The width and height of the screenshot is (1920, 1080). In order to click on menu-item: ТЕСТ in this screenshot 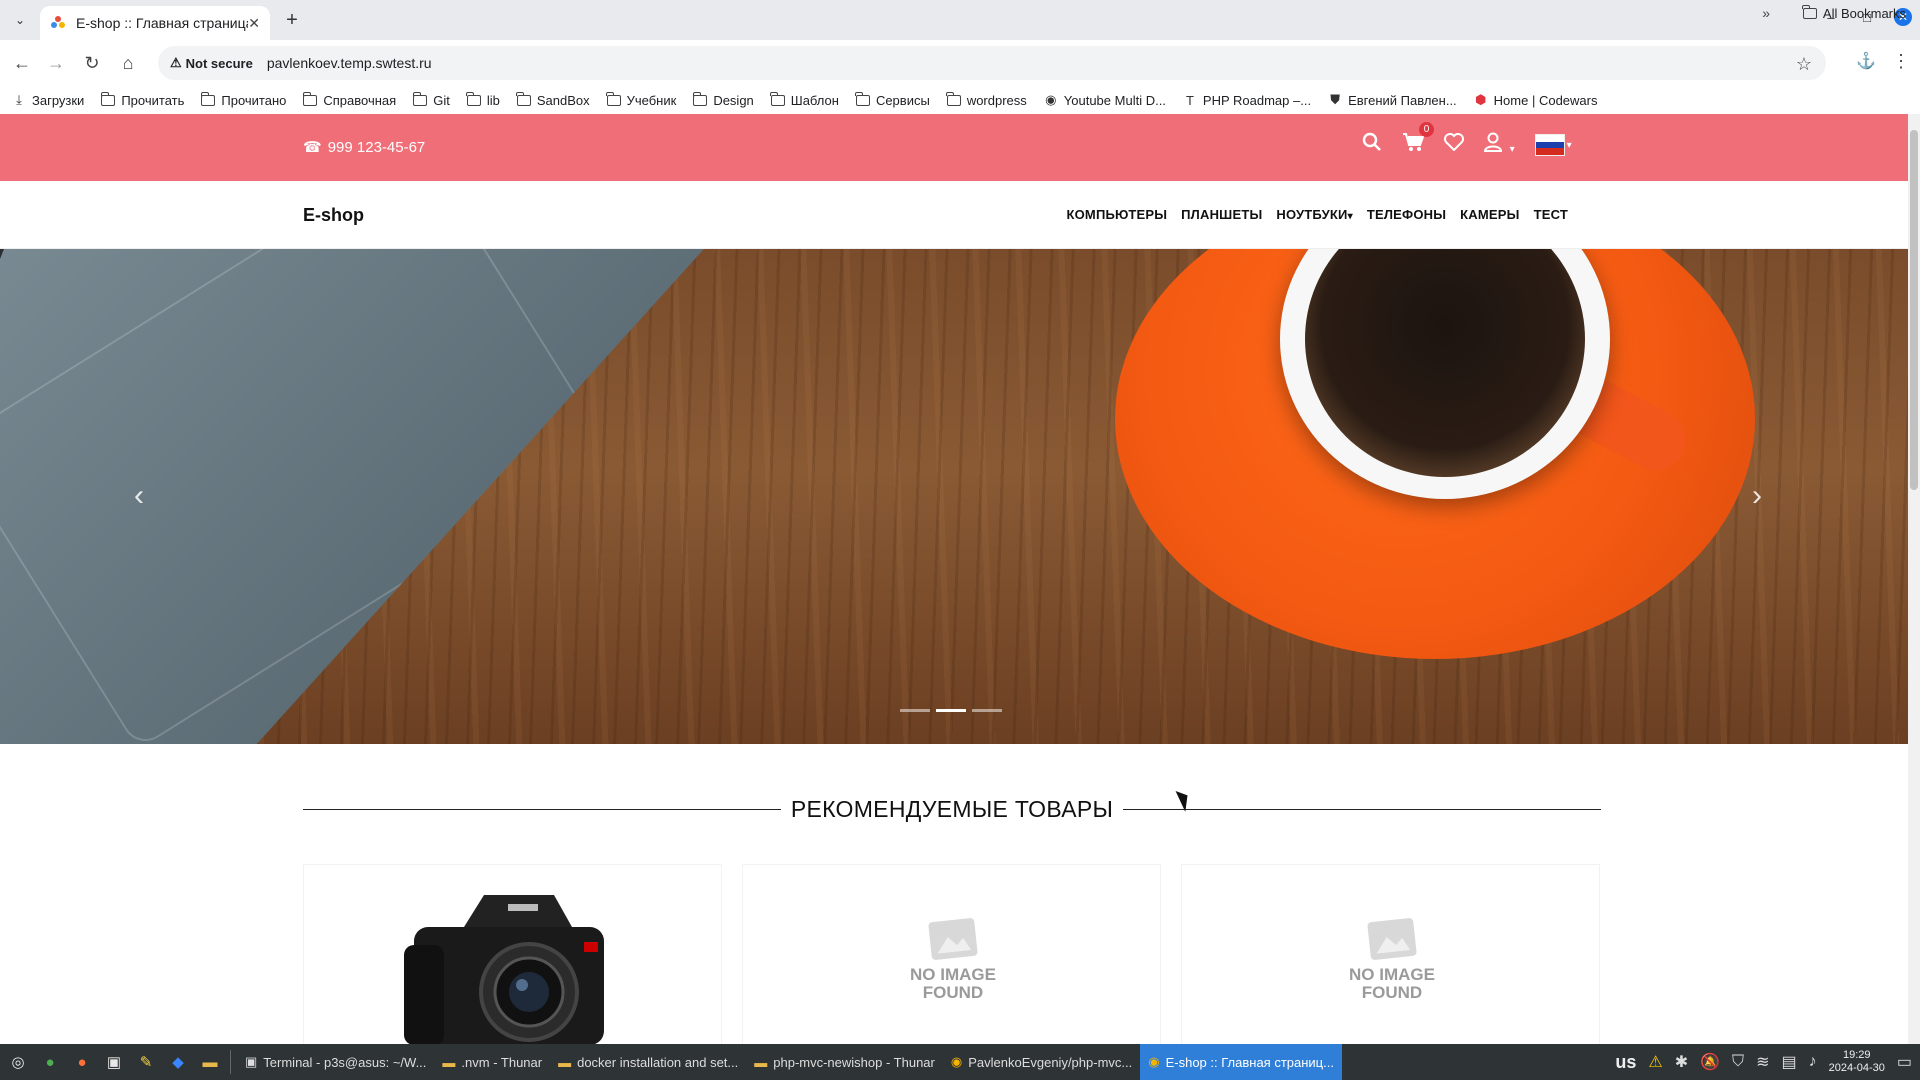, I will do `click(1551, 214)`.